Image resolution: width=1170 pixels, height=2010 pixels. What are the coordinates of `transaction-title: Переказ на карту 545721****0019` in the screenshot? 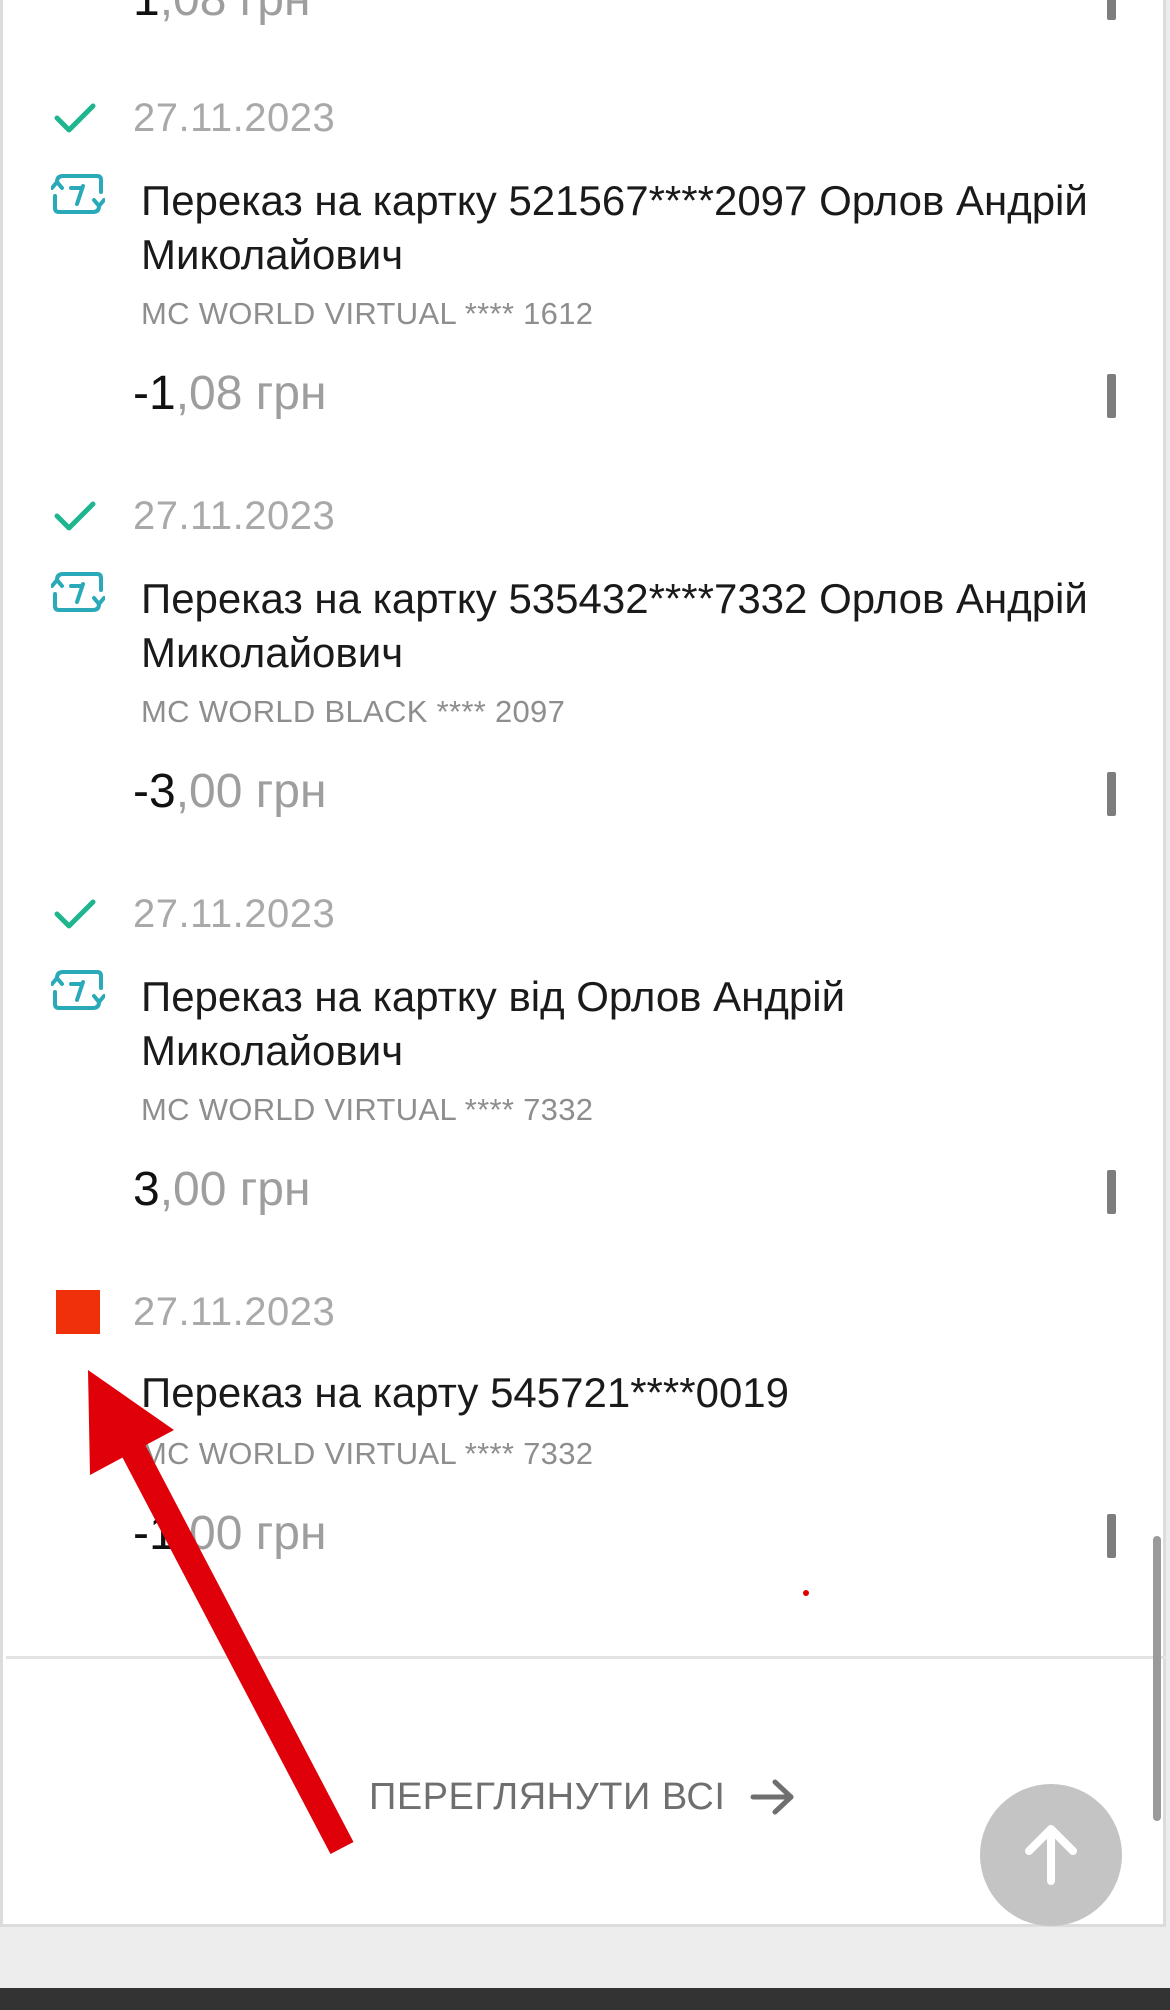 It's located at (465, 1392).